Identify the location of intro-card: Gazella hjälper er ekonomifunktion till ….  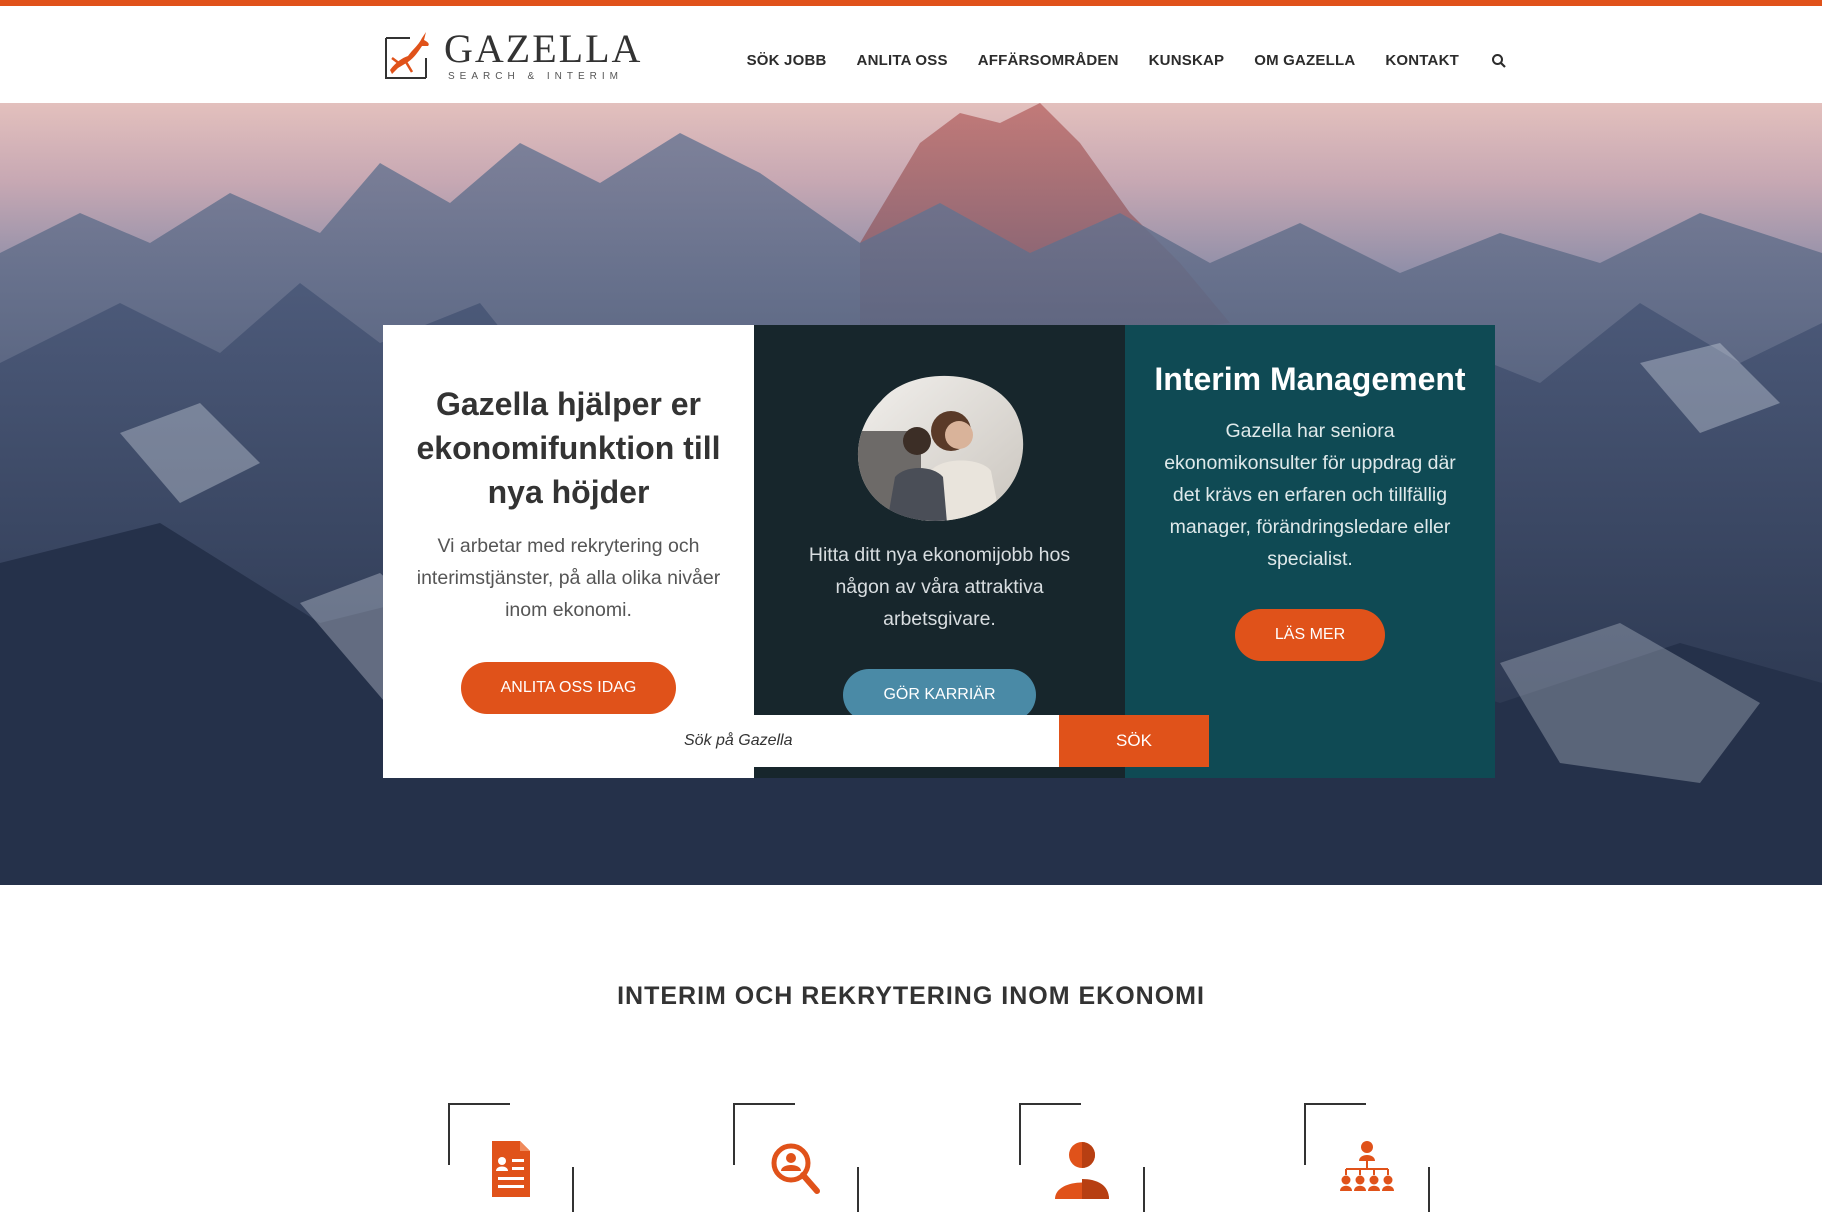
(568, 551).